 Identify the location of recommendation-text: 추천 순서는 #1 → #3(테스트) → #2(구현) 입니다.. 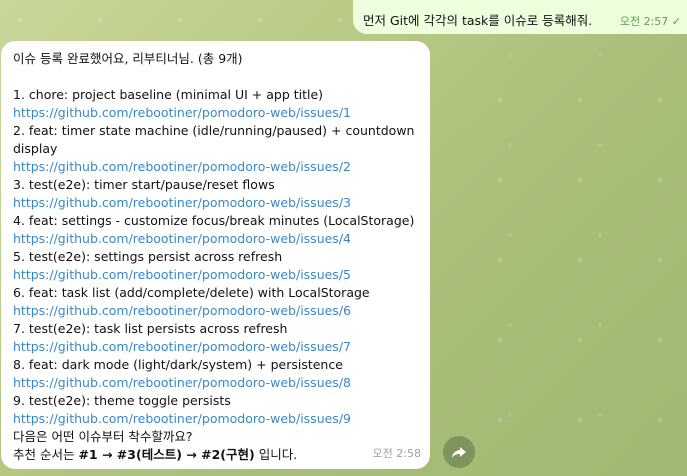
(215, 455).